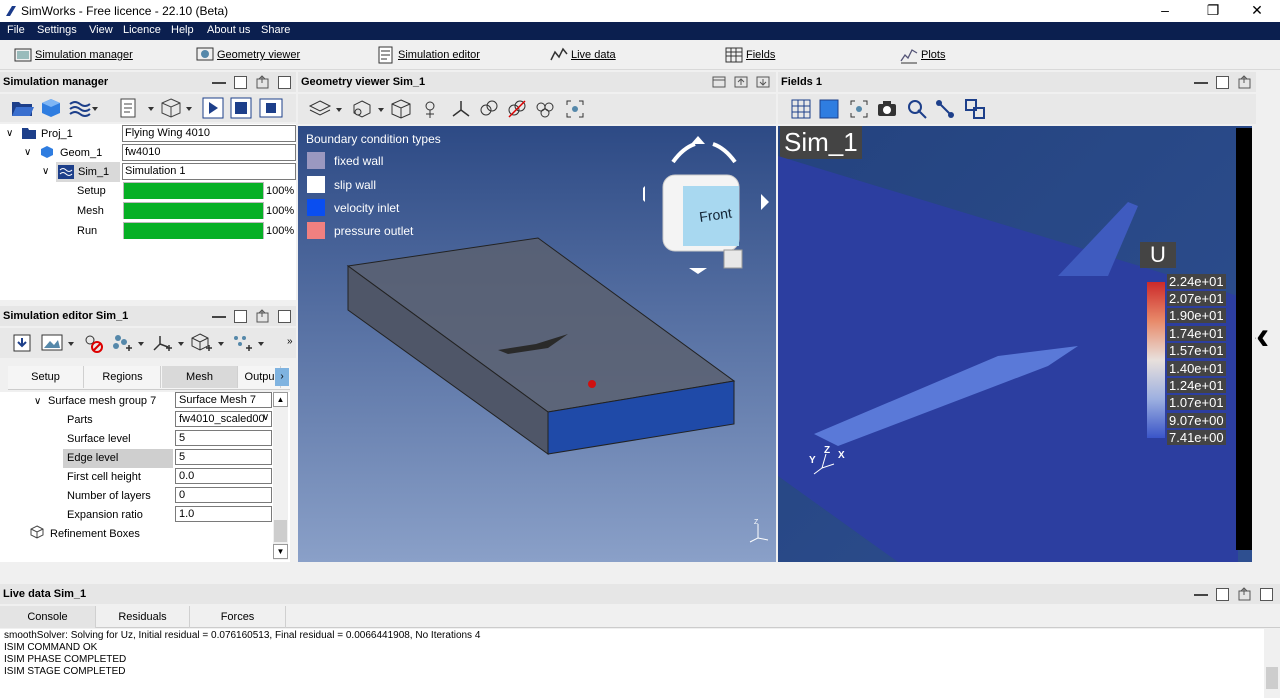 The width and height of the screenshot is (1280, 698). Describe the element at coordinates (248, 55) in the screenshot. I see `geometry-viewer-button: Geometry viewer` at that location.